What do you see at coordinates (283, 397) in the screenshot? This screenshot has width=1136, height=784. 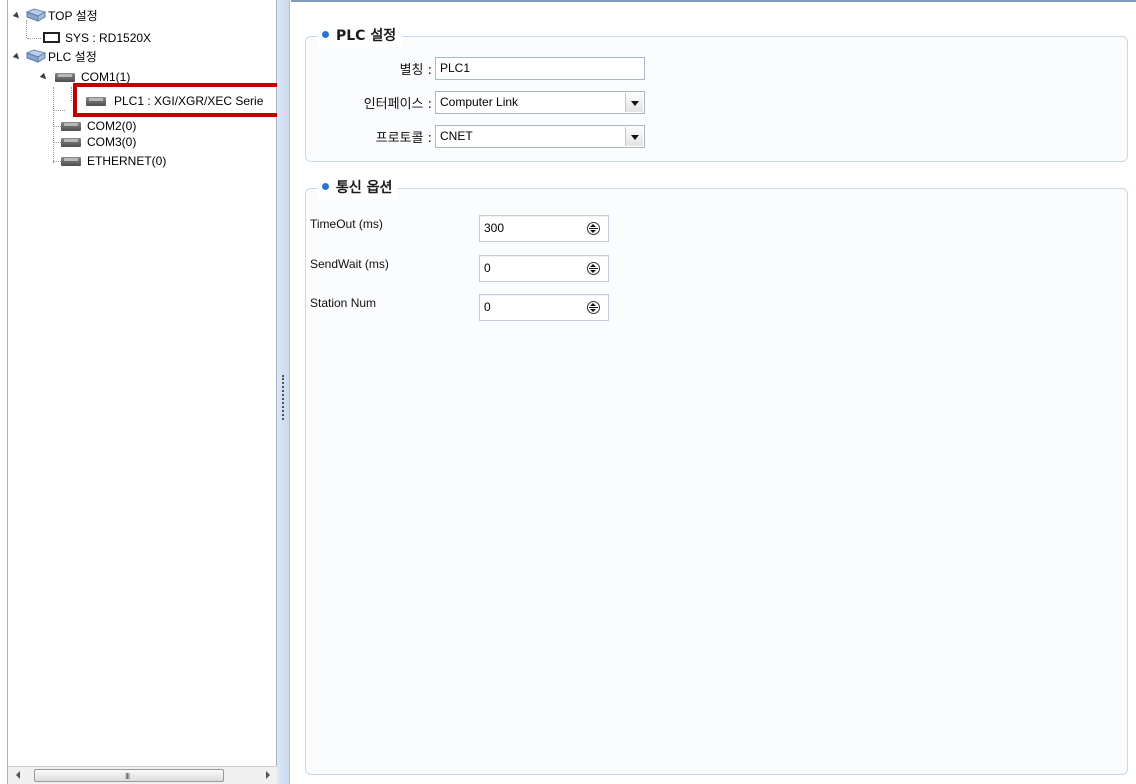 I see `splitter-grip` at bounding box center [283, 397].